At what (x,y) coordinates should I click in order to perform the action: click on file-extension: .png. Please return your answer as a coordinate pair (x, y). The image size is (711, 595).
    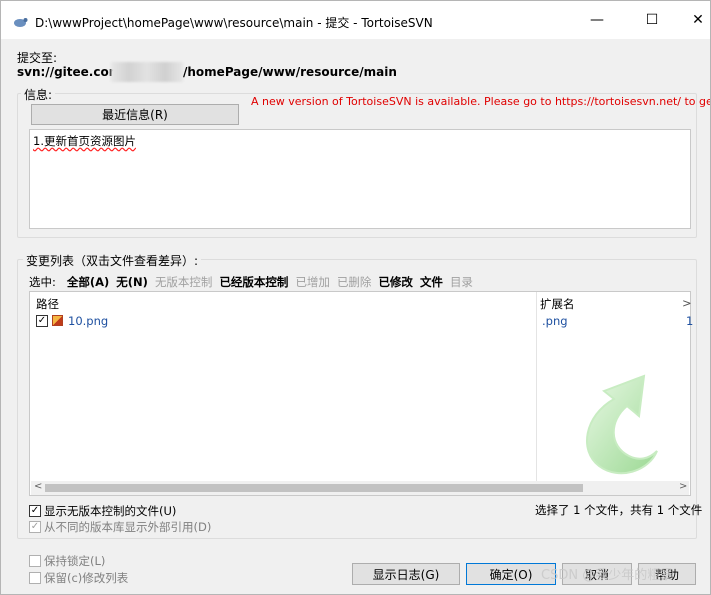
    Looking at the image, I should click on (555, 321).